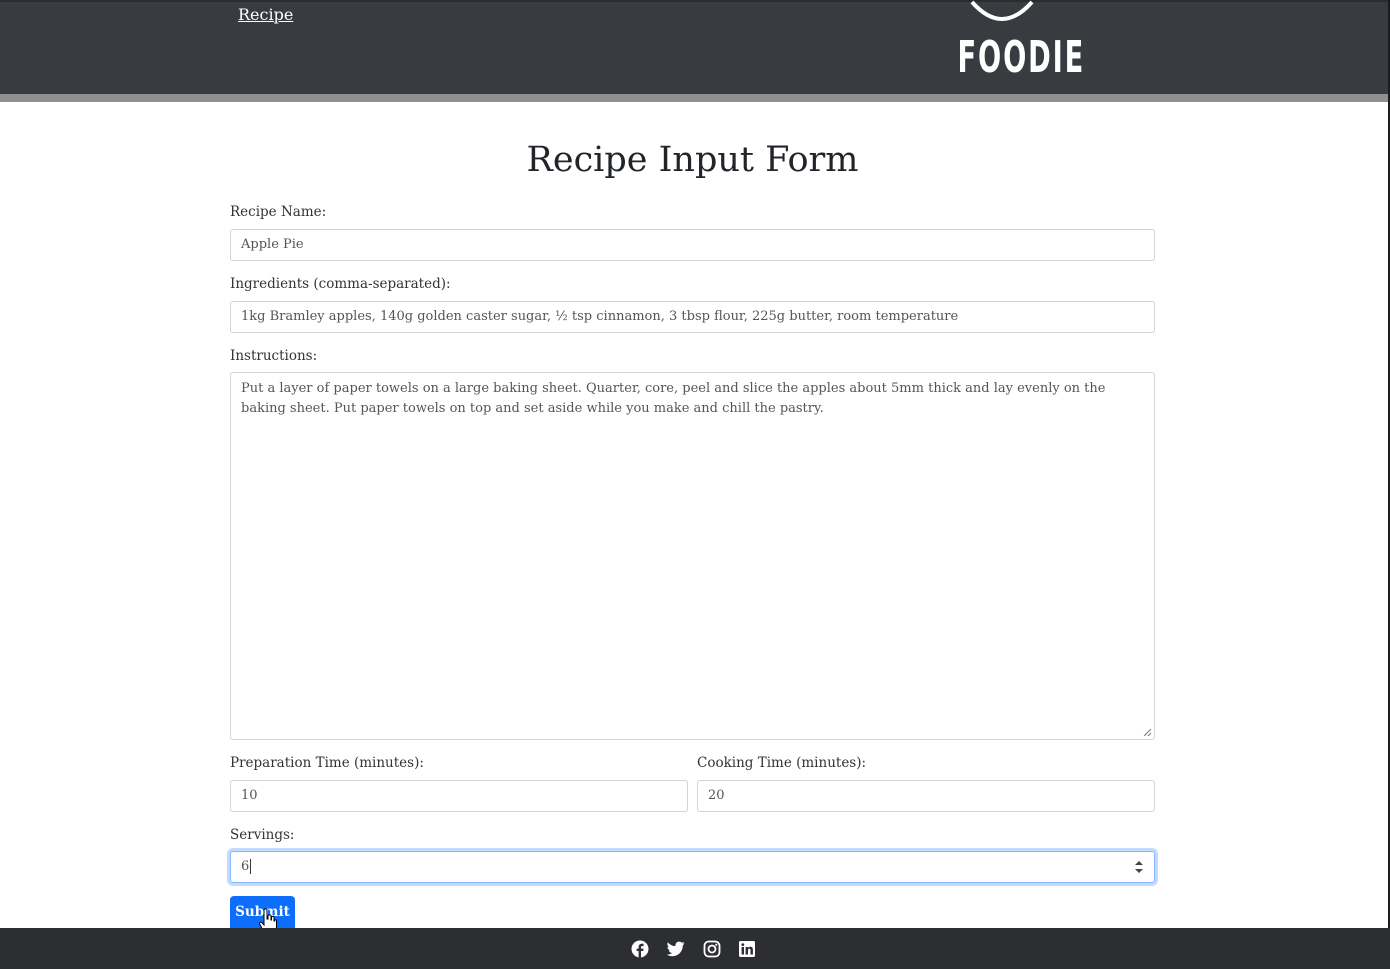 This screenshot has height=969, width=1390. I want to click on instagram-icon, so click(712, 949).